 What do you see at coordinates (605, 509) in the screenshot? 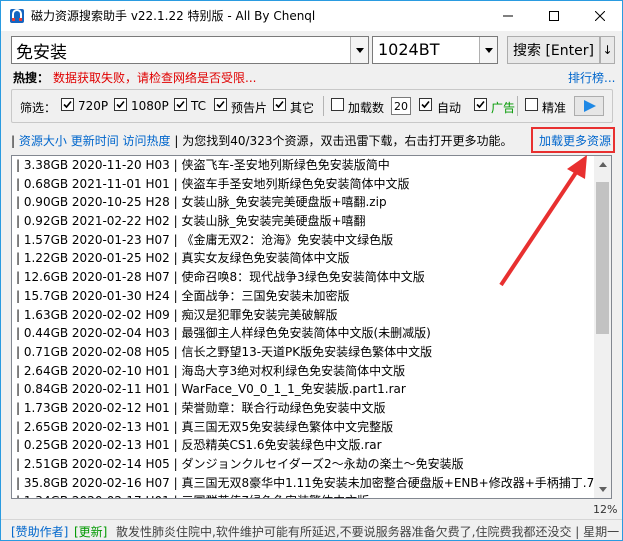
I see `scroll-percent: 12%` at bounding box center [605, 509].